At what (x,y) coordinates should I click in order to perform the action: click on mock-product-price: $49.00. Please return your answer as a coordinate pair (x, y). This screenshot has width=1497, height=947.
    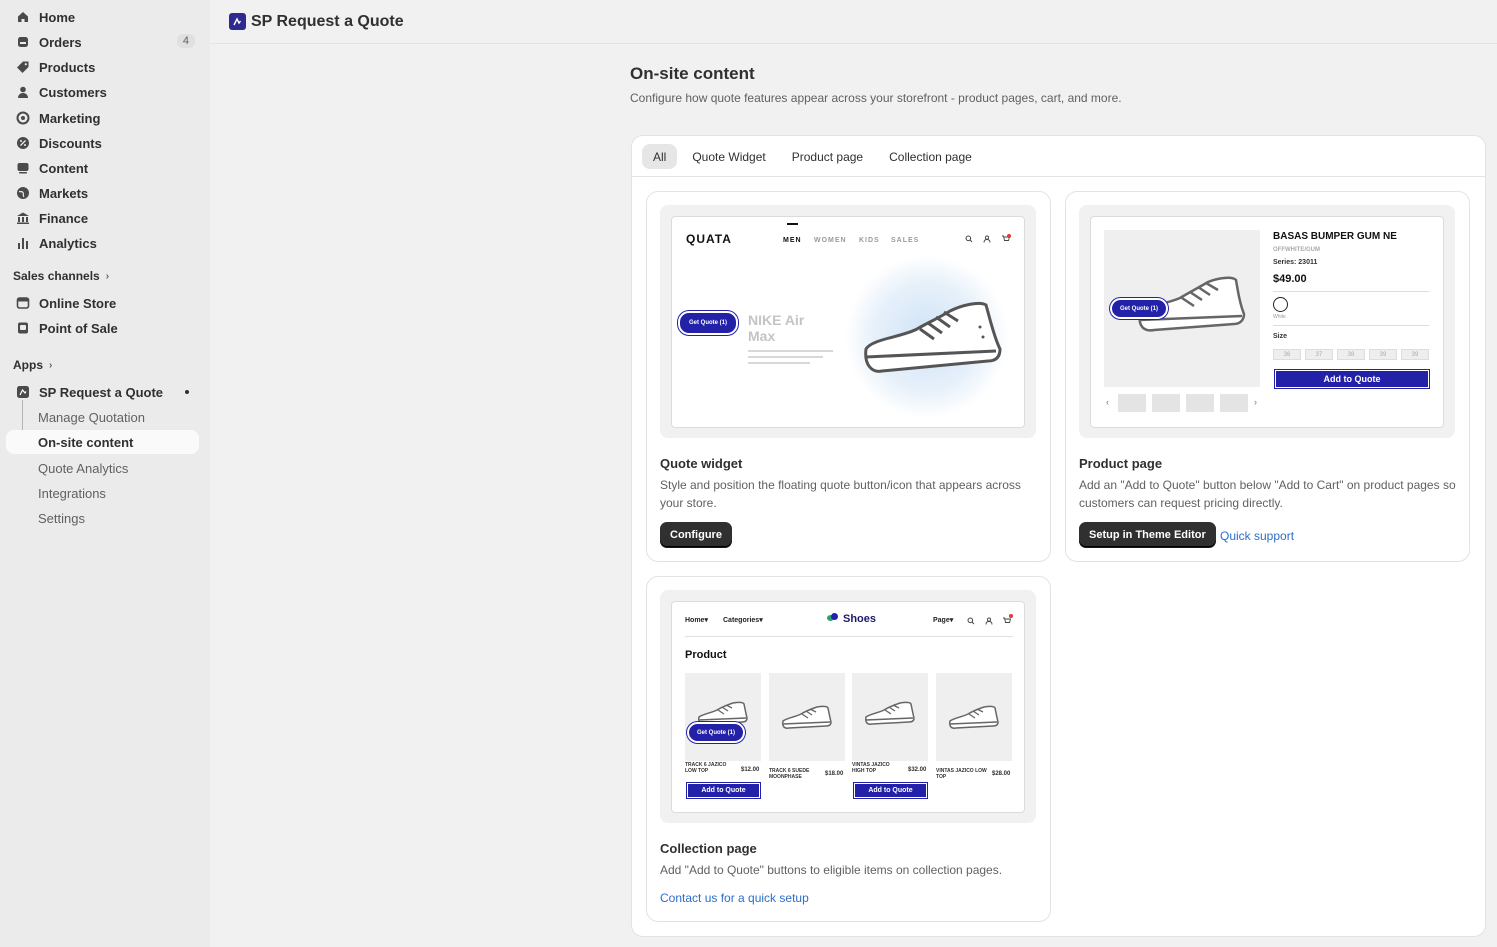
    Looking at the image, I should click on (1290, 279).